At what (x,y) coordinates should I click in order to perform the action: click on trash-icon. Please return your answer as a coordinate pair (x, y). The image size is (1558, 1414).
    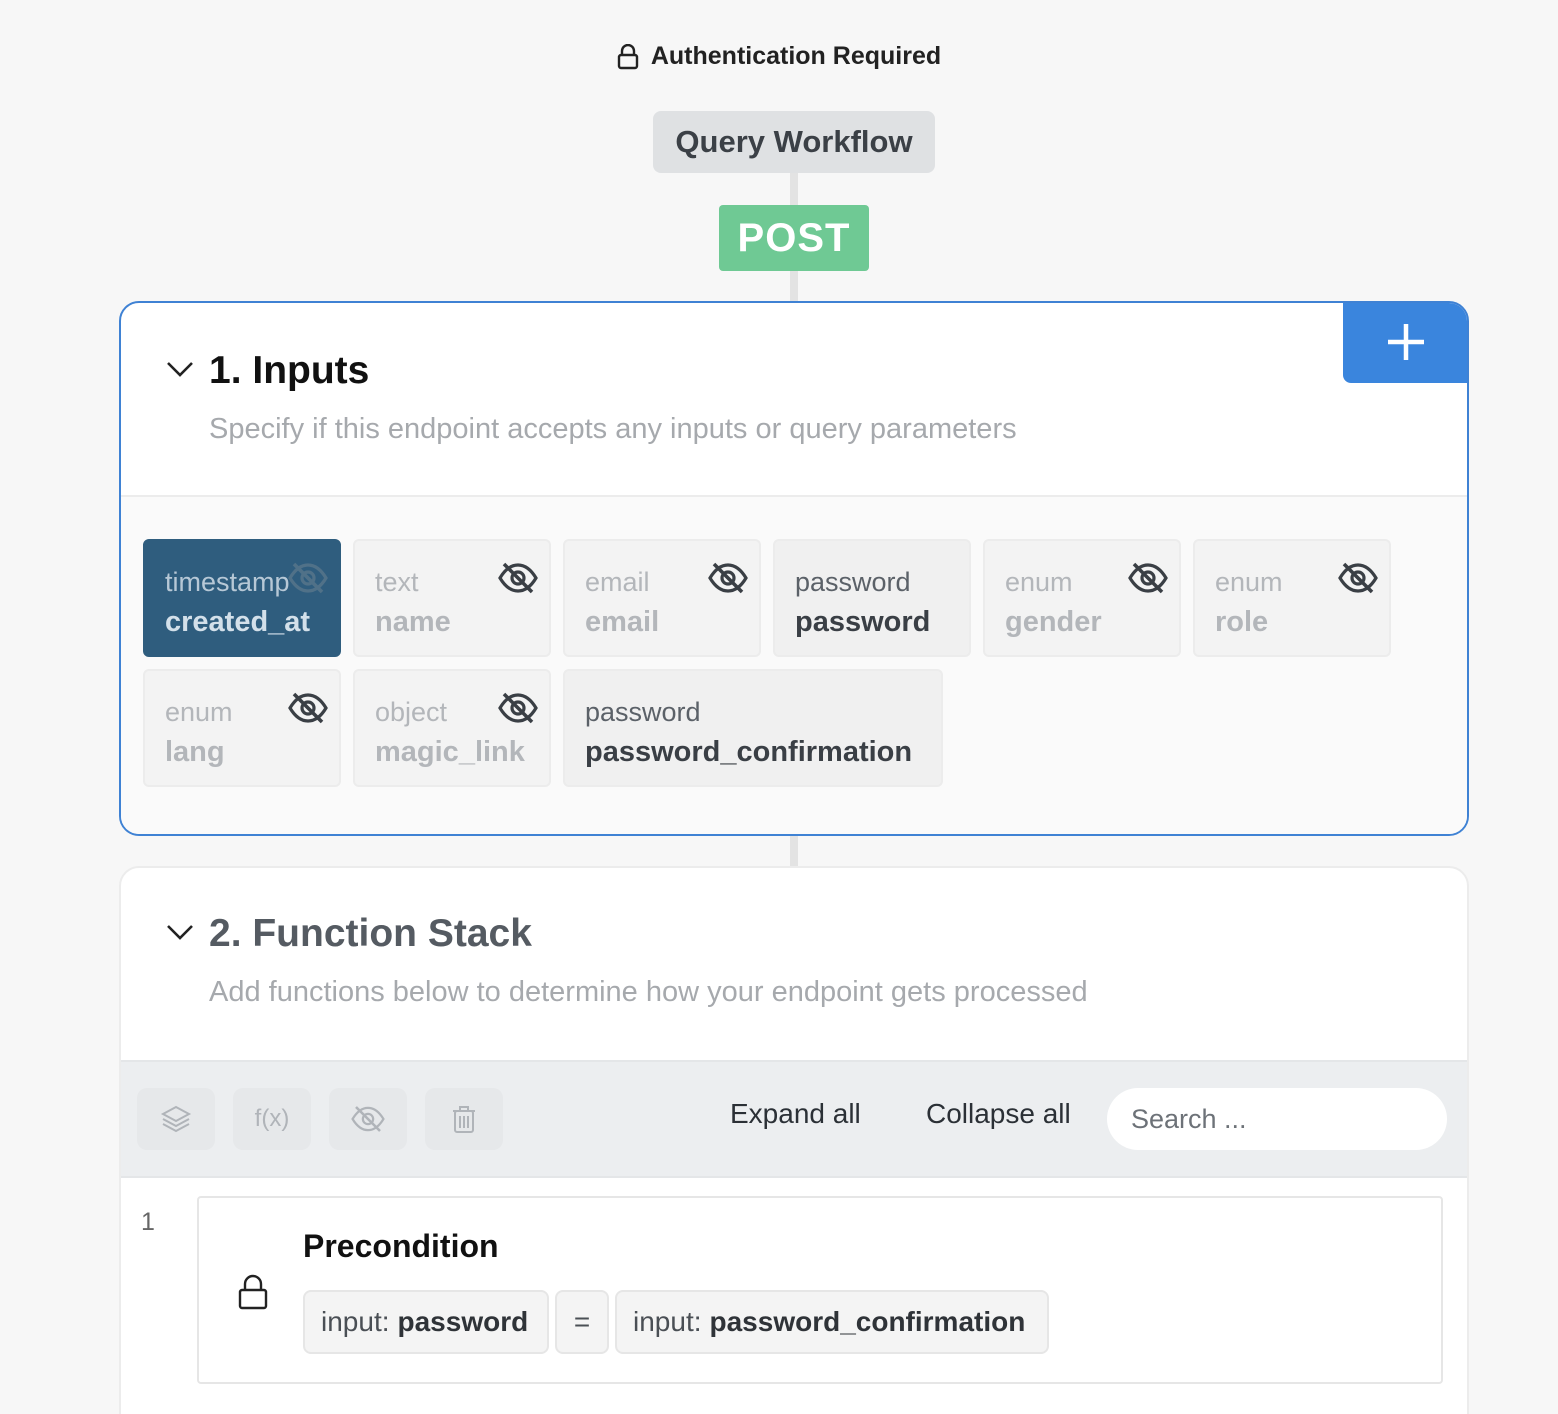
    Looking at the image, I should click on (464, 1119).